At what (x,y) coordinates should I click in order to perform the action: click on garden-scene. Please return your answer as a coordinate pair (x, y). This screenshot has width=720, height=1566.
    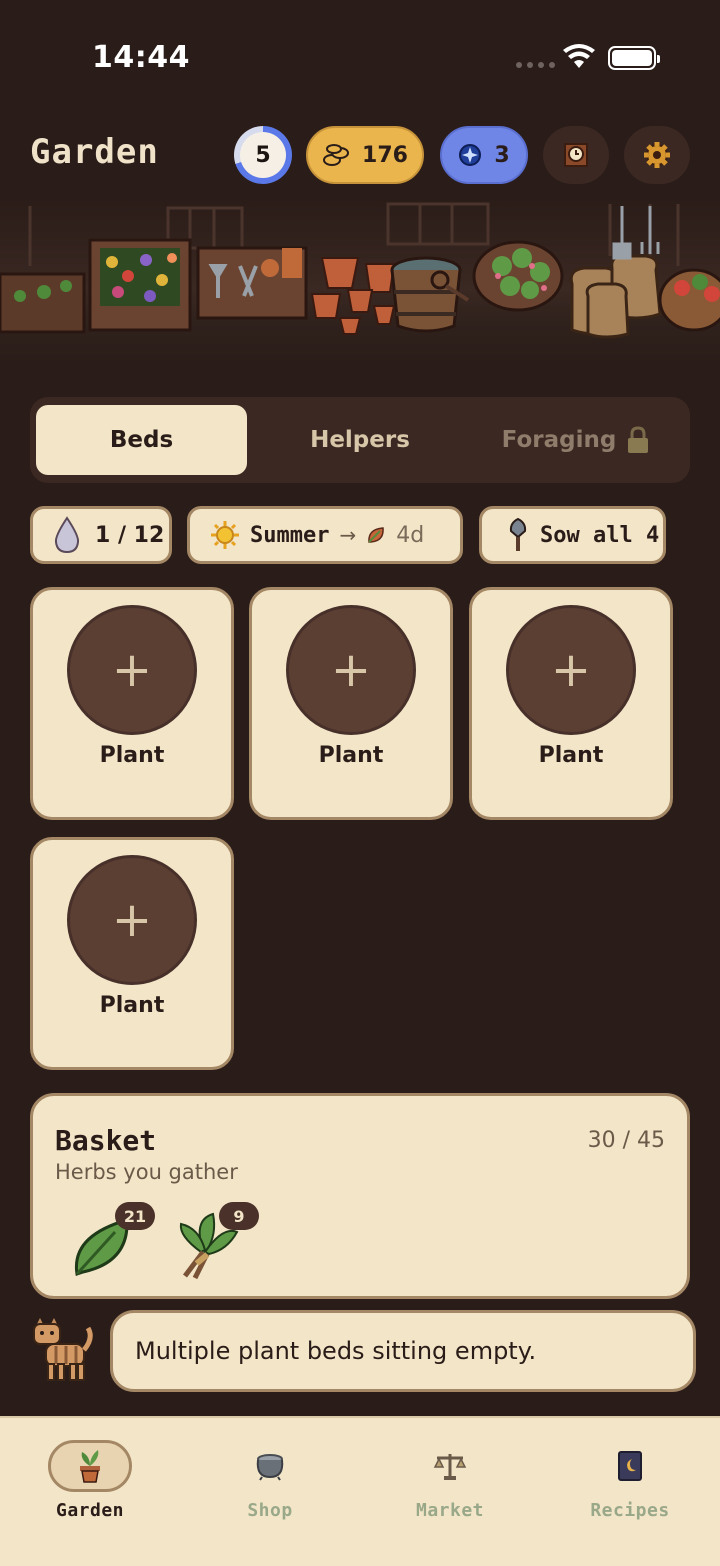
    Looking at the image, I should click on (360, 281).